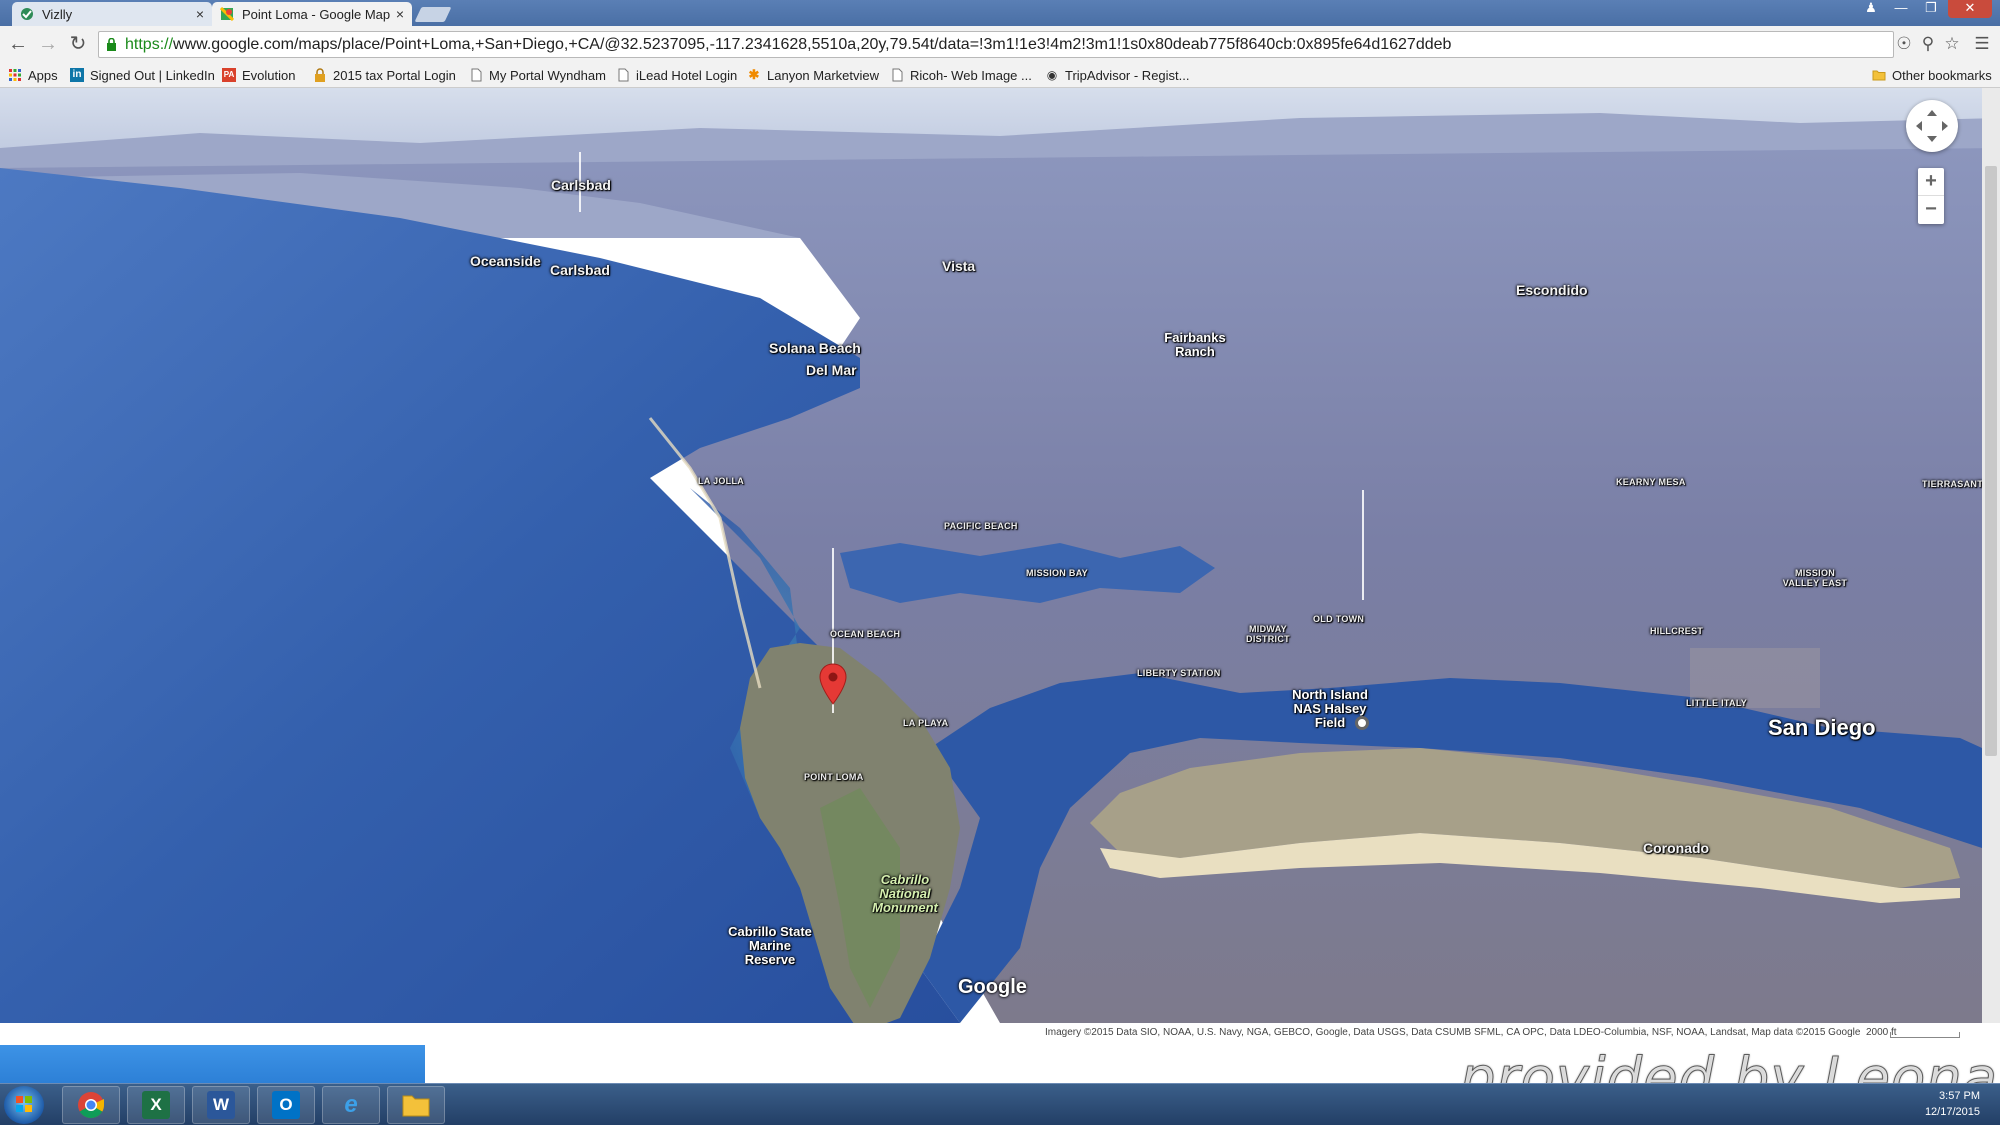 The height and width of the screenshot is (1125, 2000). I want to click on label-kearny-mesa: KEARNY MESA, so click(1651, 482).